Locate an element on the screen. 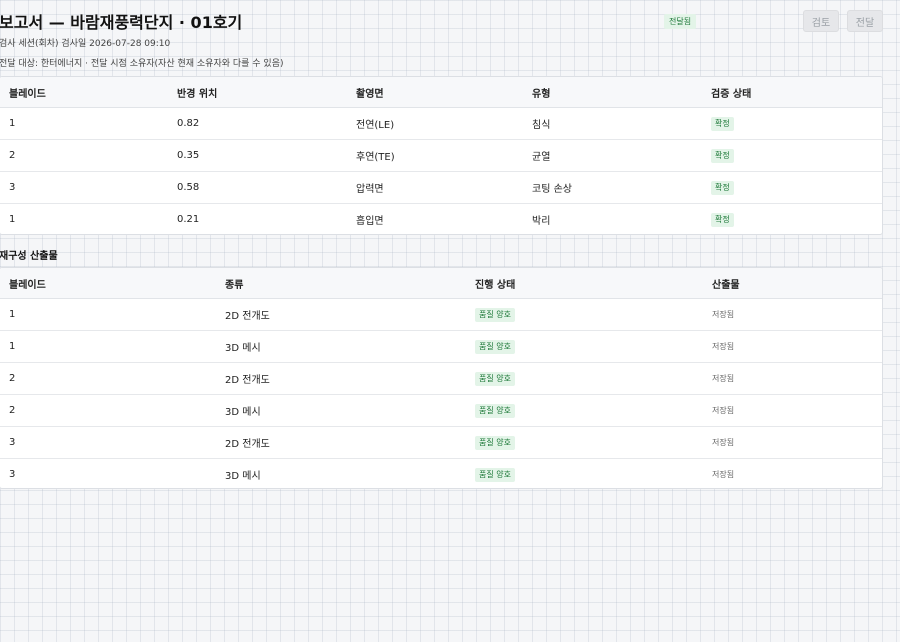 This screenshot has width=900, height=642. table-row: 3 3D 메시 품질 양호 저장됨 is located at coordinates (441, 474).